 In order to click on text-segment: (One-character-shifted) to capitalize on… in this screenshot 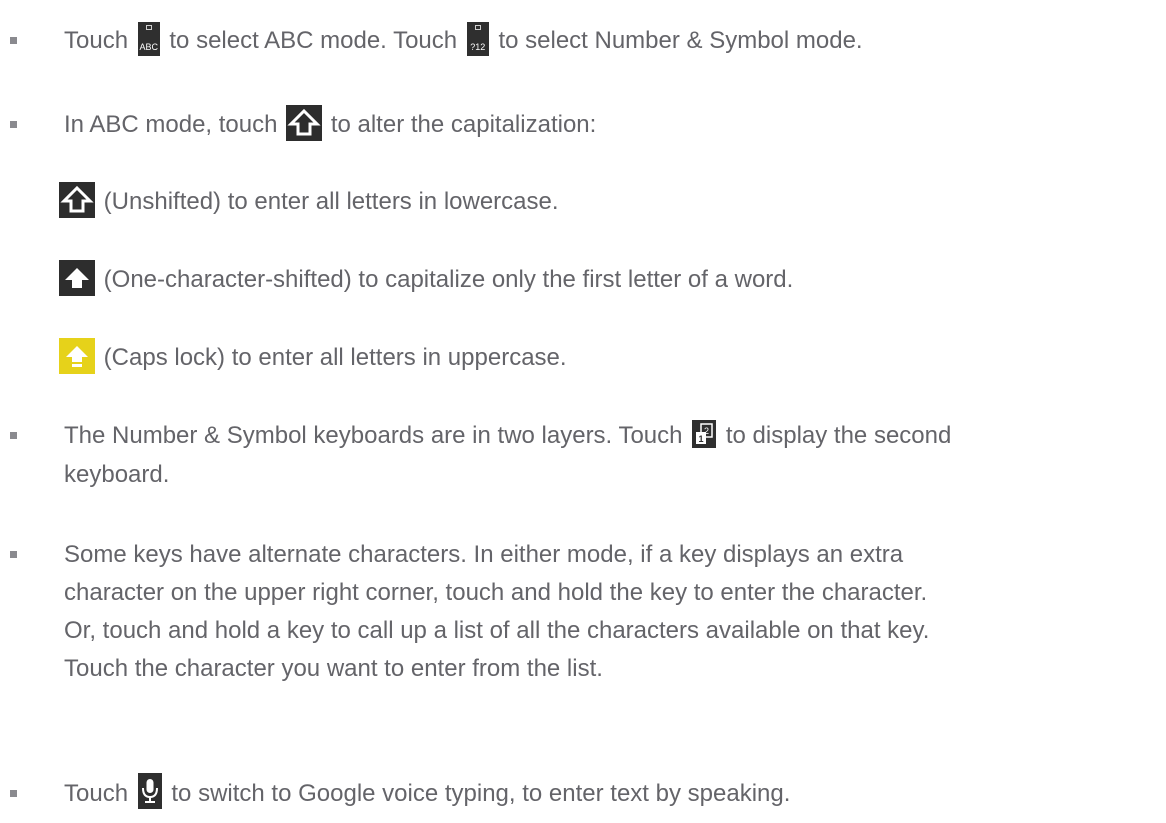, I will do `click(448, 279)`.